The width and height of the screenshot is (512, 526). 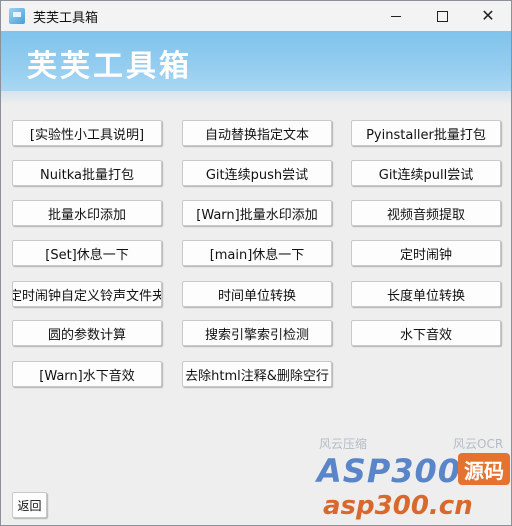 I want to click on tool-button-alarm: 定时闹钟, so click(x=426, y=253).